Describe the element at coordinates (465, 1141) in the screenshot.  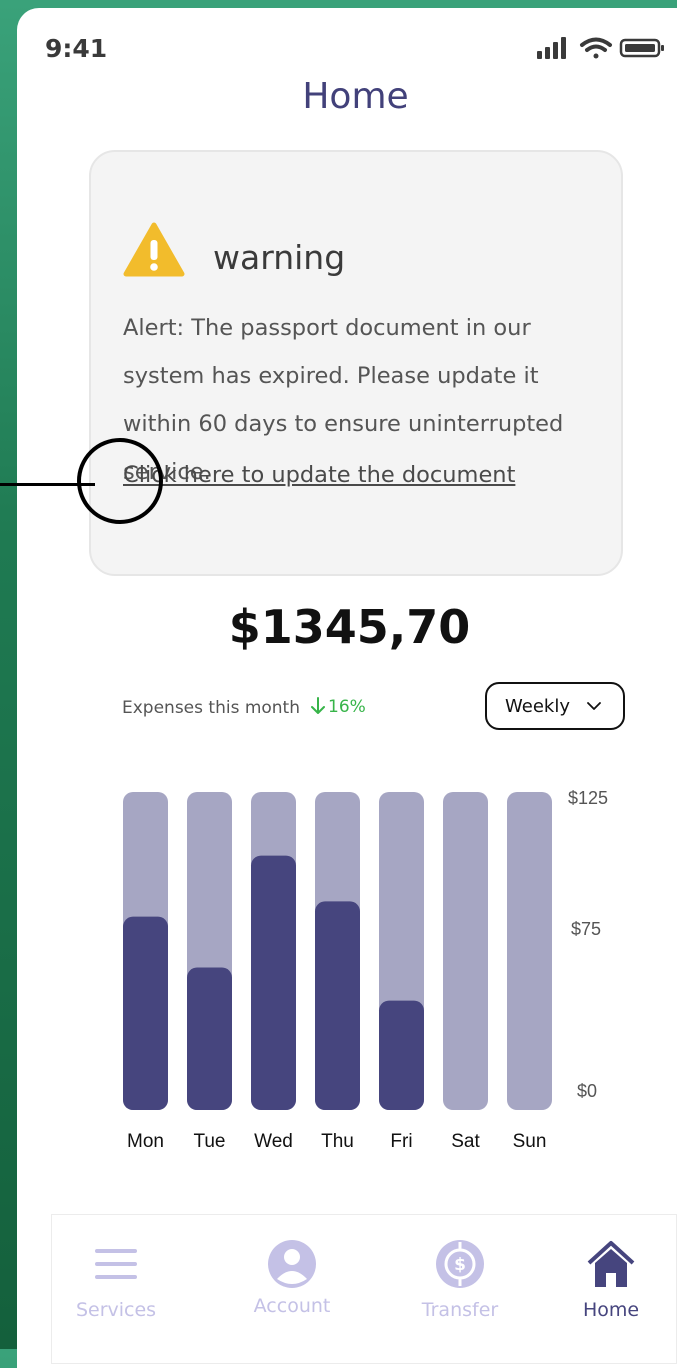
I see `x-tick-sat: Sat` at that location.